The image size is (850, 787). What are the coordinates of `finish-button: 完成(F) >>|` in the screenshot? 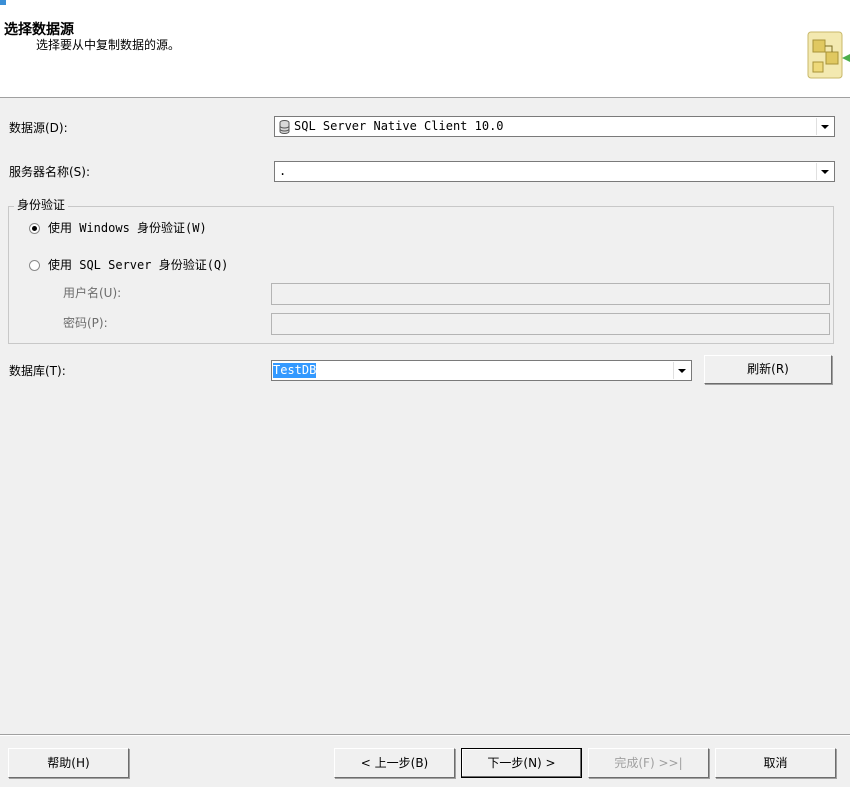 It's located at (648, 763).